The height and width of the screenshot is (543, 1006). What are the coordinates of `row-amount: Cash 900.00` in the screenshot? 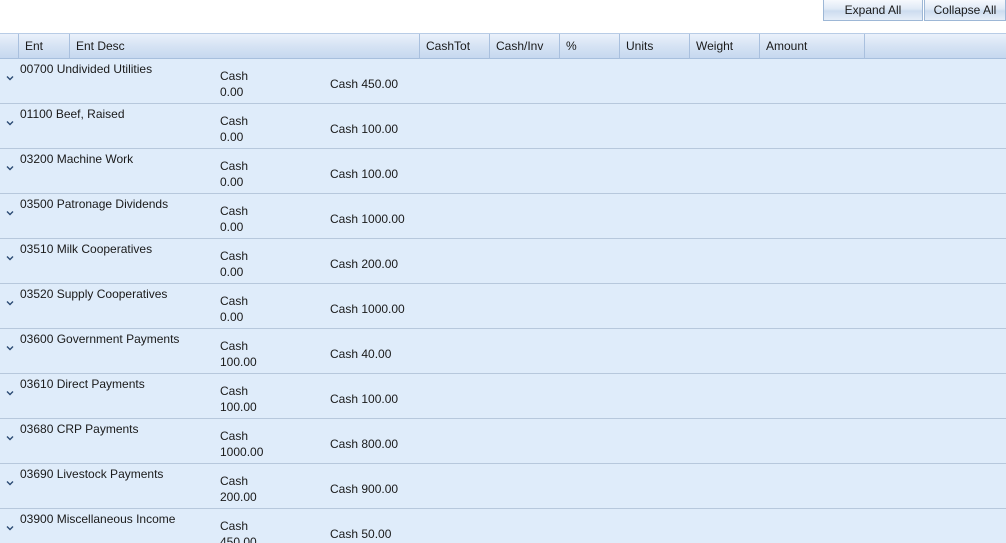 It's located at (364, 489).